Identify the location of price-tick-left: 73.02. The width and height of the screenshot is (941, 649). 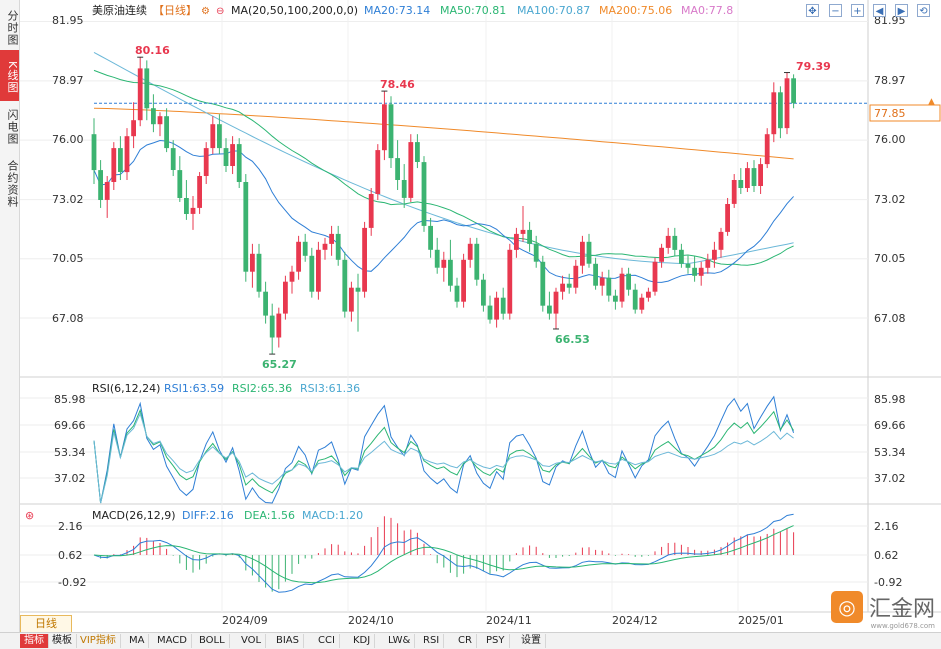
(68, 199).